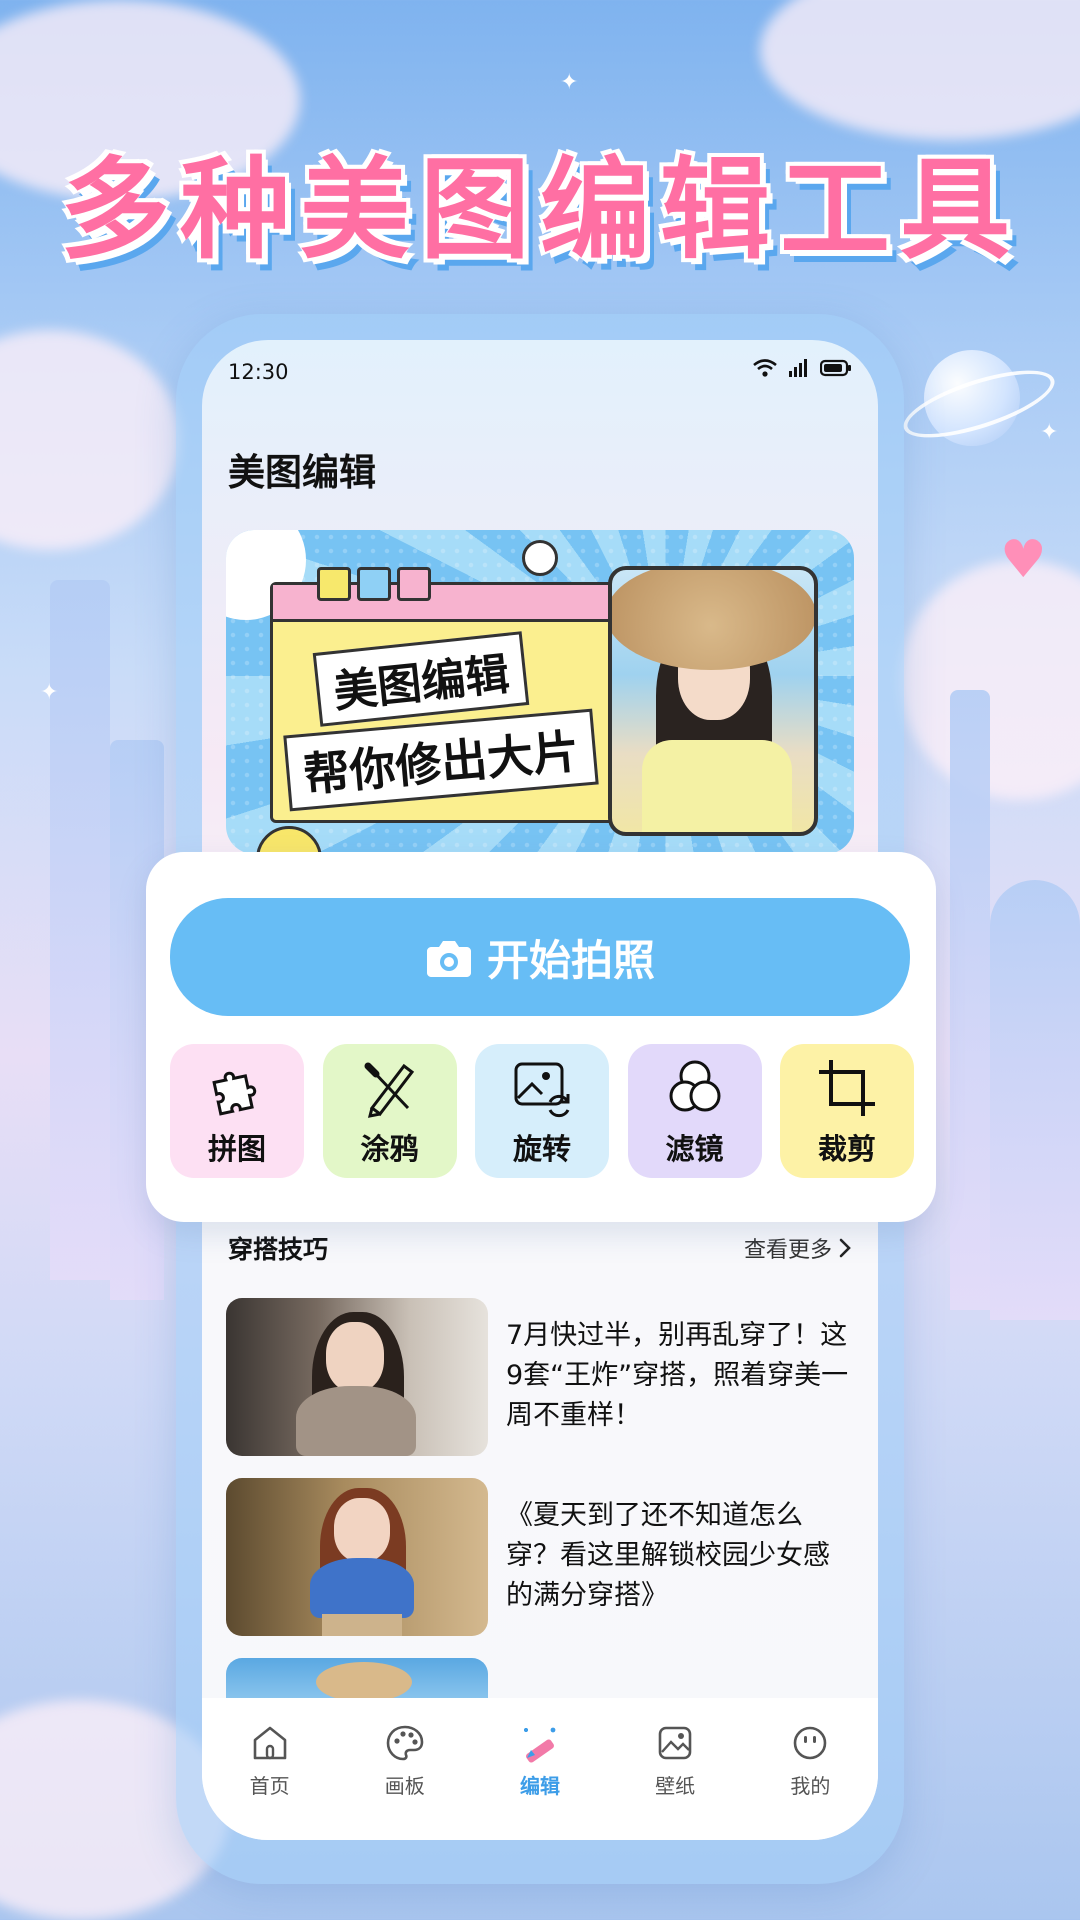 The height and width of the screenshot is (1920, 1080). Describe the element at coordinates (269, 1786) in the screenshot. I see `nav-label: 首页` at that location.